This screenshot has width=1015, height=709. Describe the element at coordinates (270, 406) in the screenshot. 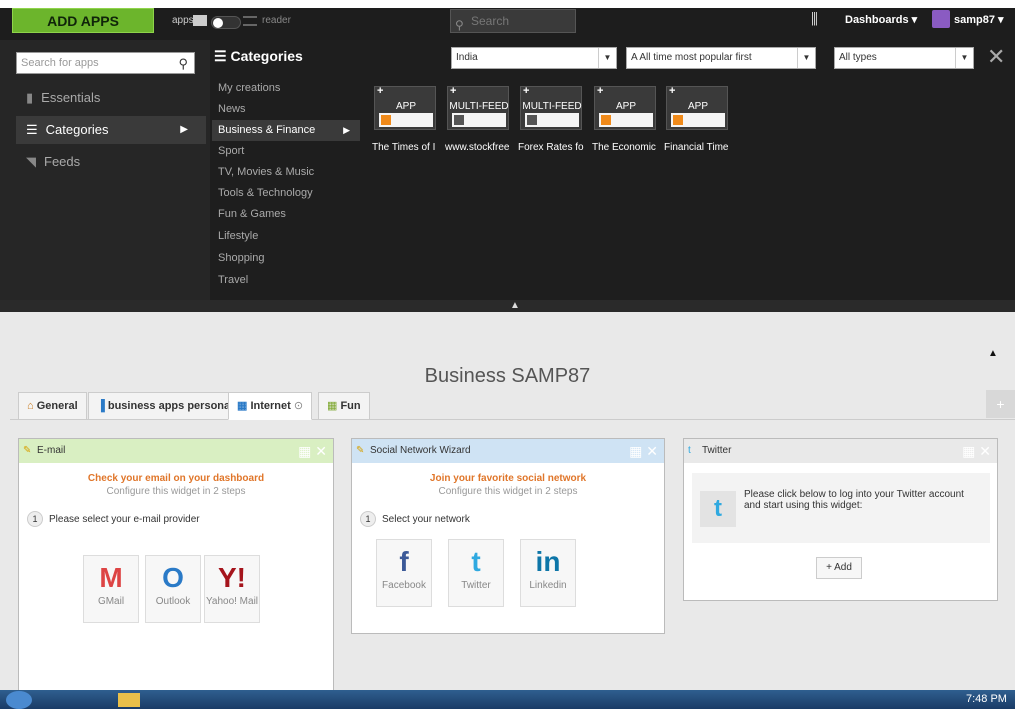

I see `tab-internet: ▦ Internet ⊙` at that location.